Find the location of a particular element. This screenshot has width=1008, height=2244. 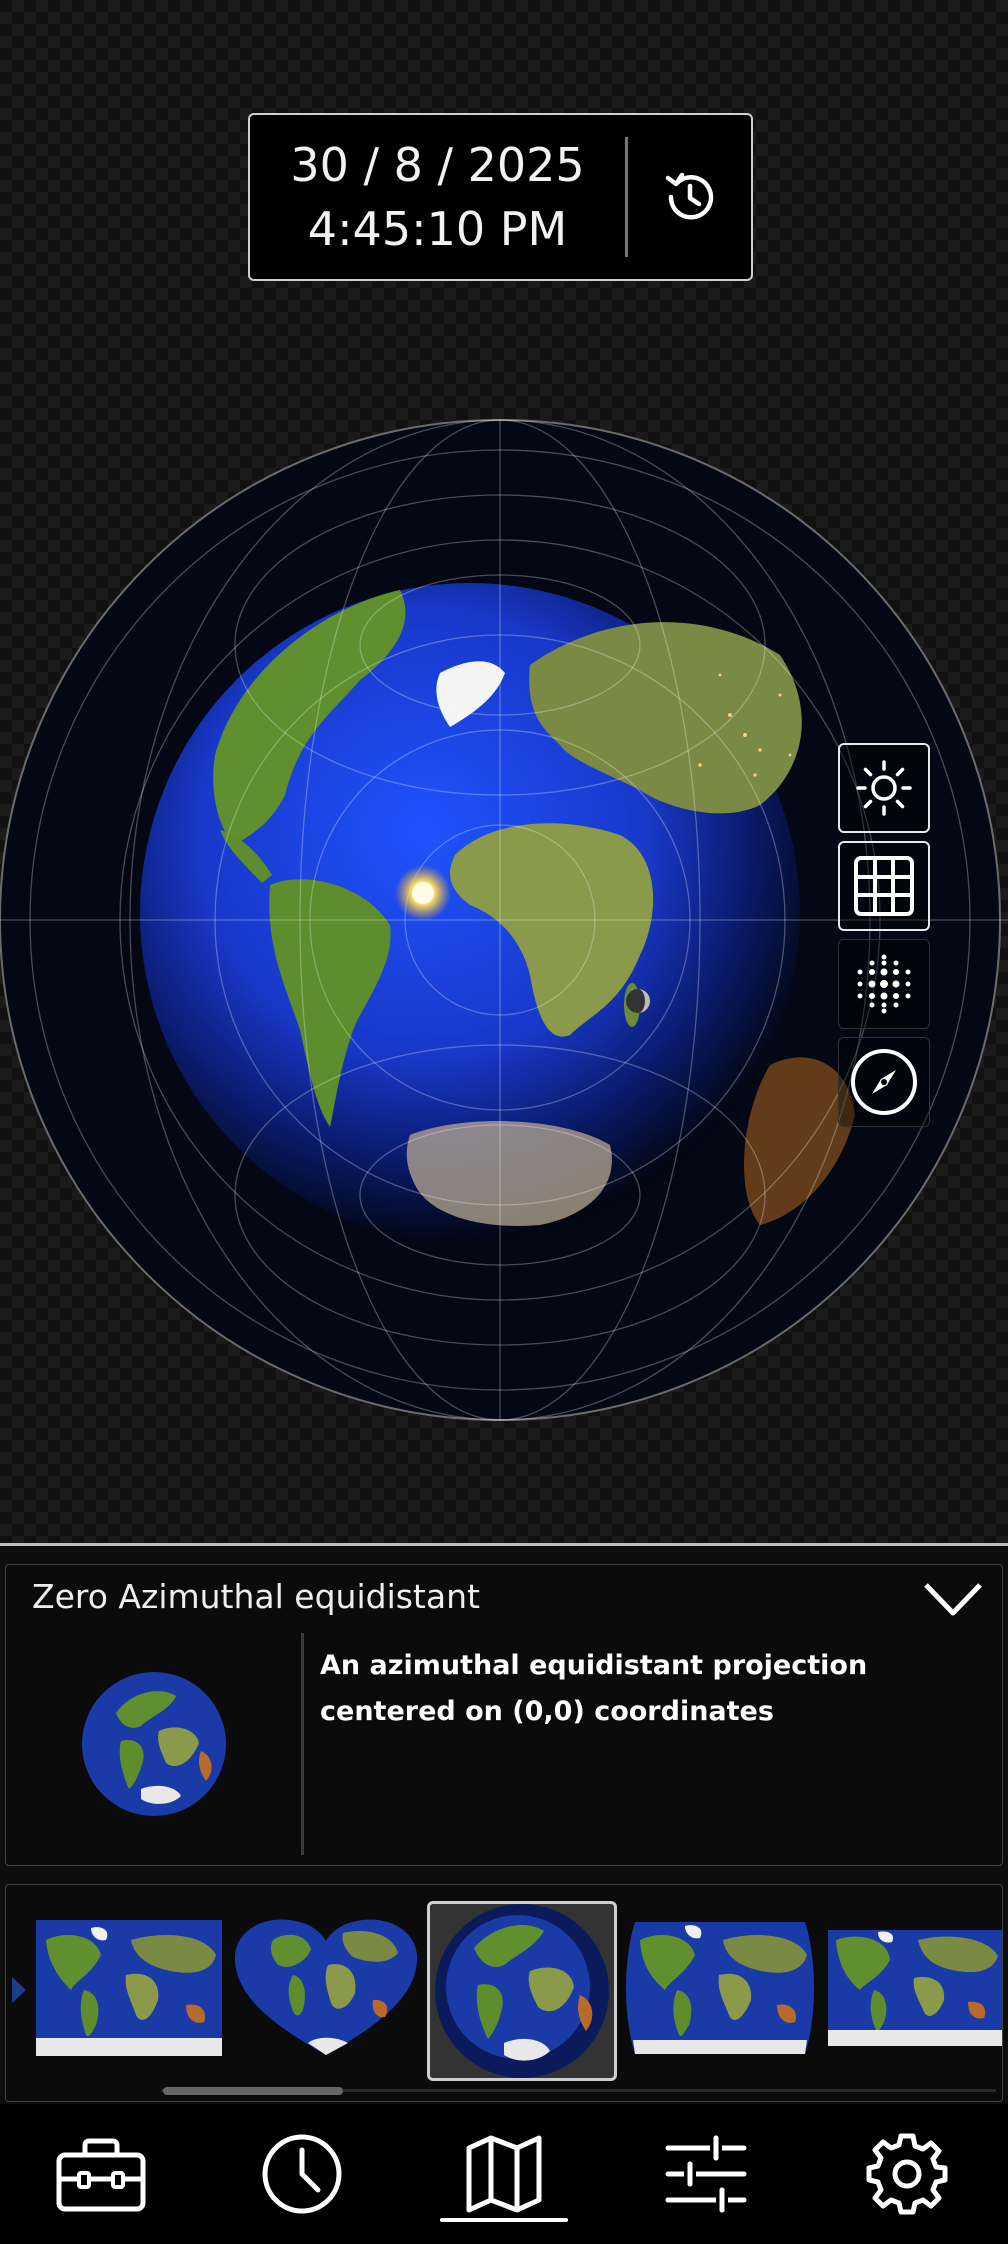

azimuthal-thumb is located at coordinates (522, 1991).